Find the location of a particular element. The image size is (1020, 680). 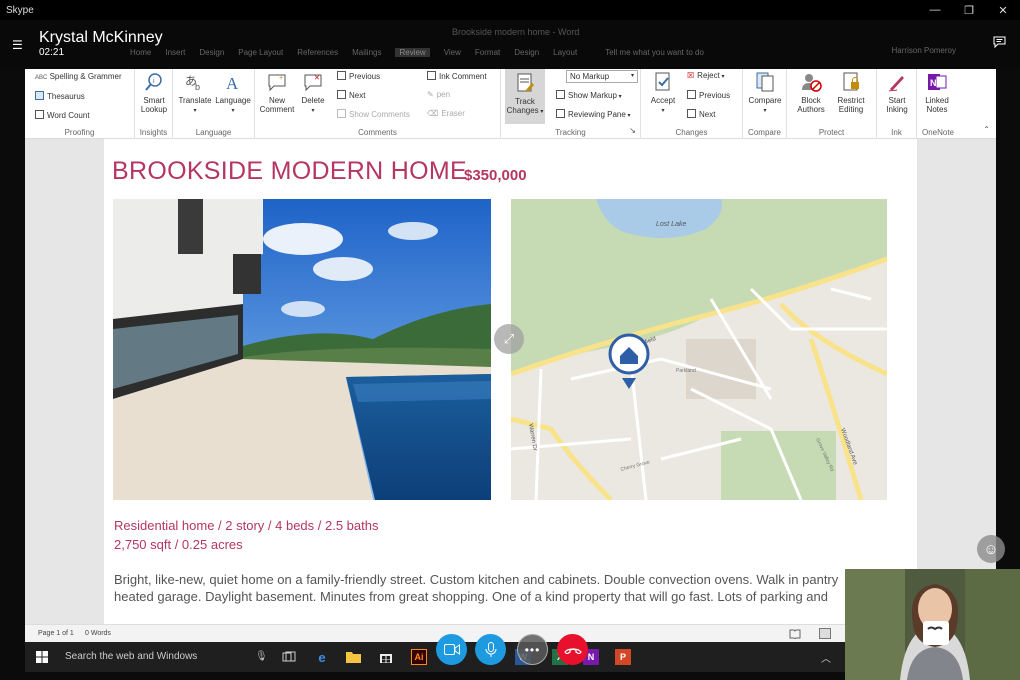

listing-price: $350,000 is located at coordinates (495, 175).